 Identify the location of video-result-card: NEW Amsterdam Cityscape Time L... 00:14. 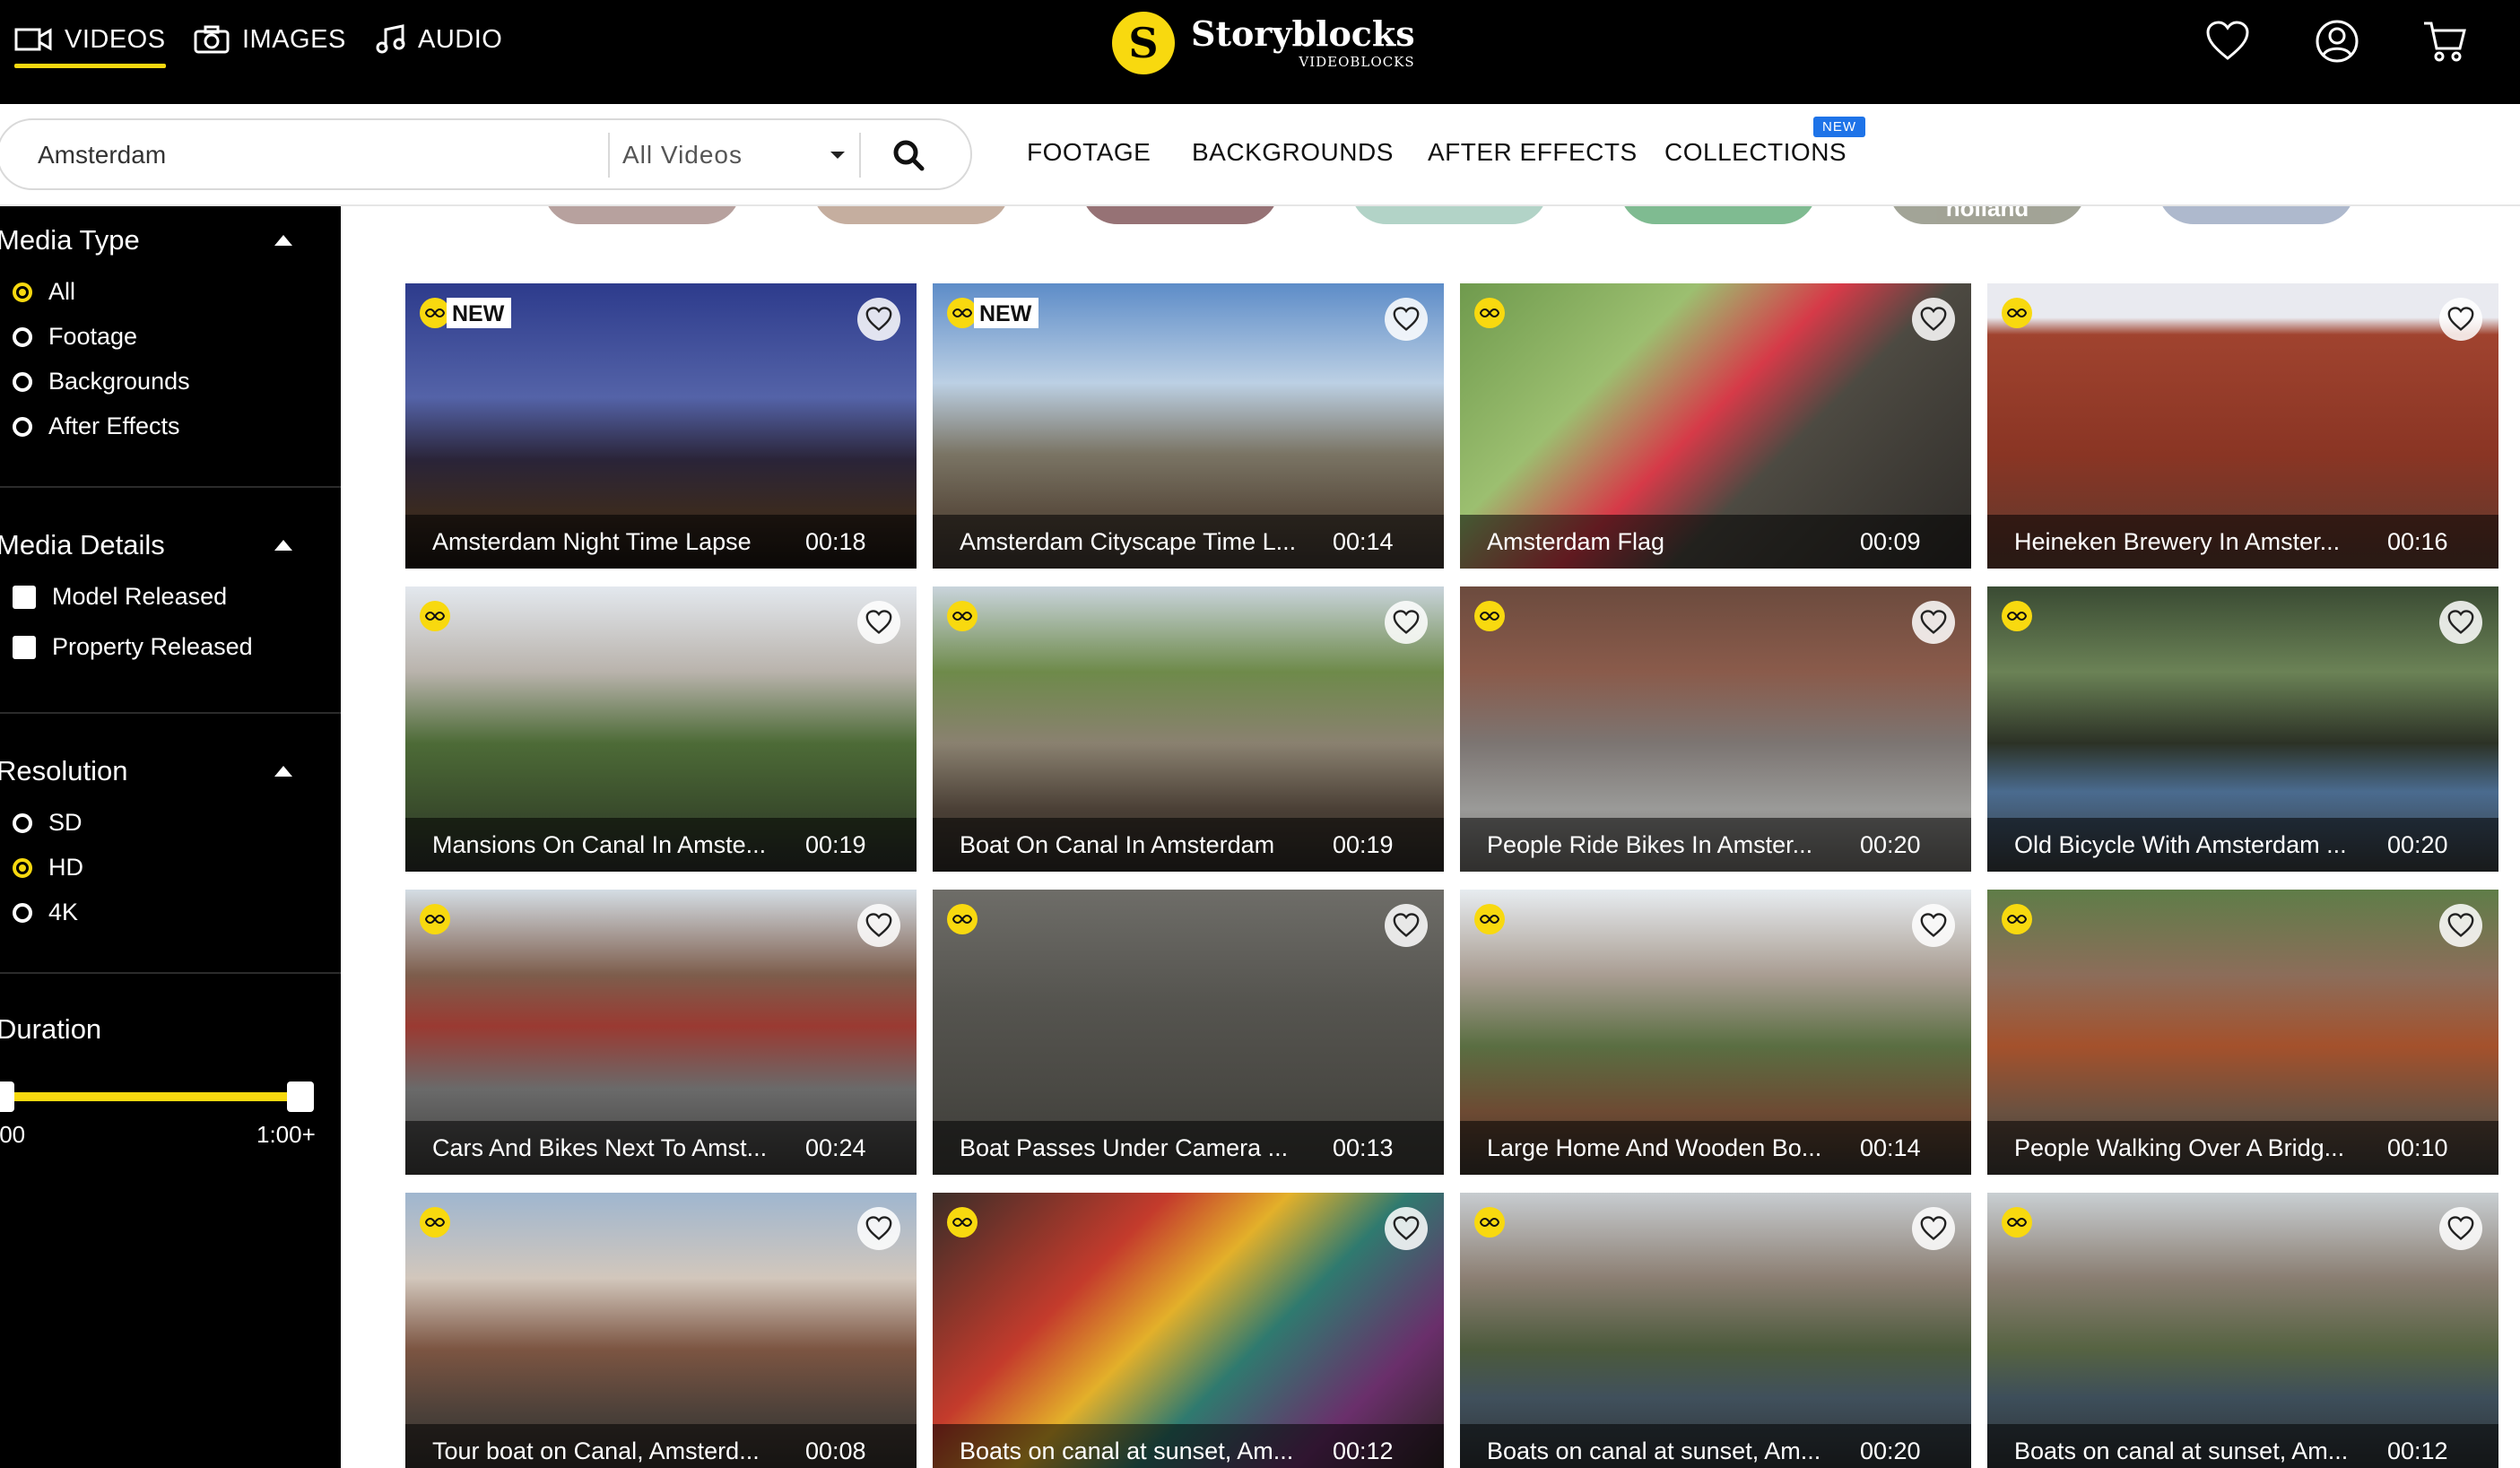
(1189, 426).